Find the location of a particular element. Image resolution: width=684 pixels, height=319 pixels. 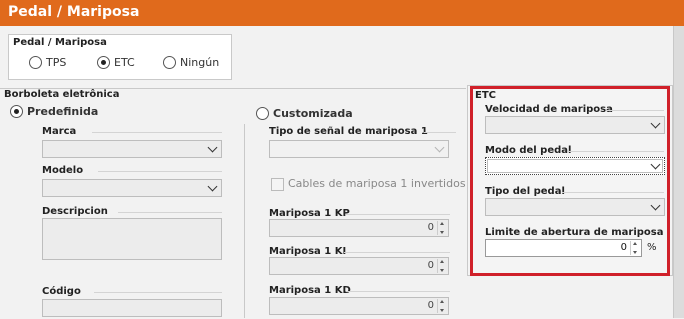

radio-customizada-label: Customizada is located at coordinates (313, 113).